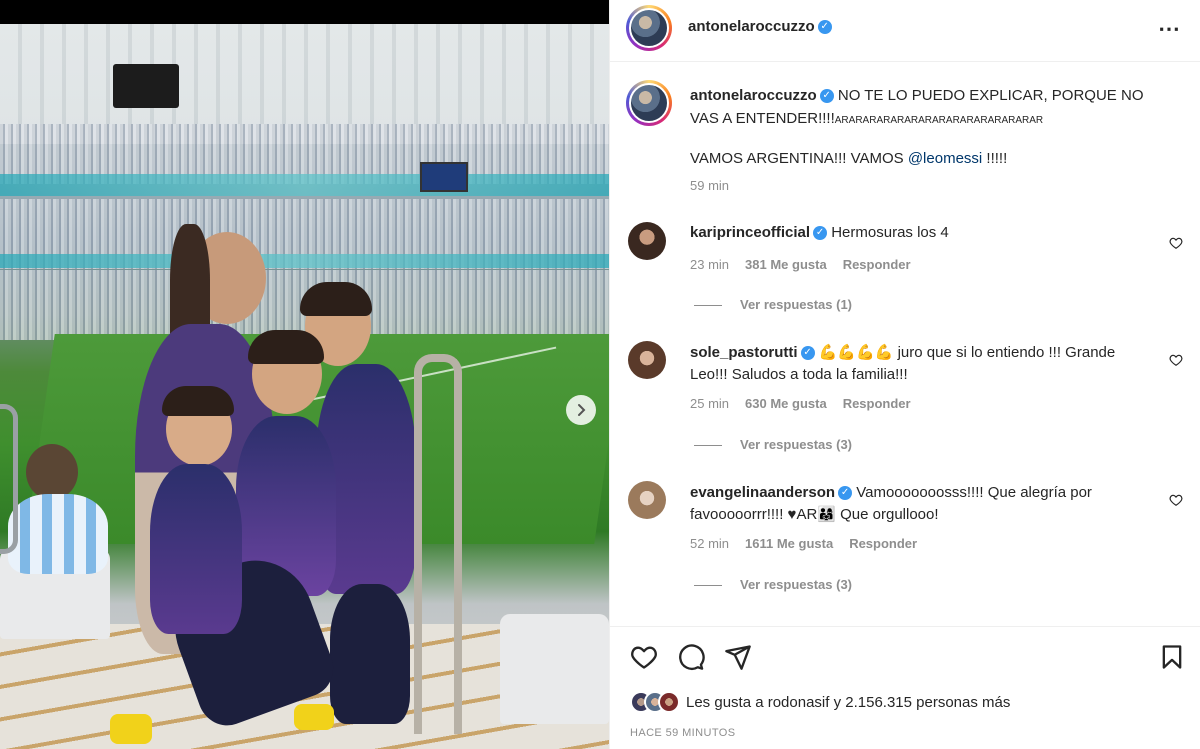  I want to click on comment-likes: 381 Me gusta, so click(786, 264).